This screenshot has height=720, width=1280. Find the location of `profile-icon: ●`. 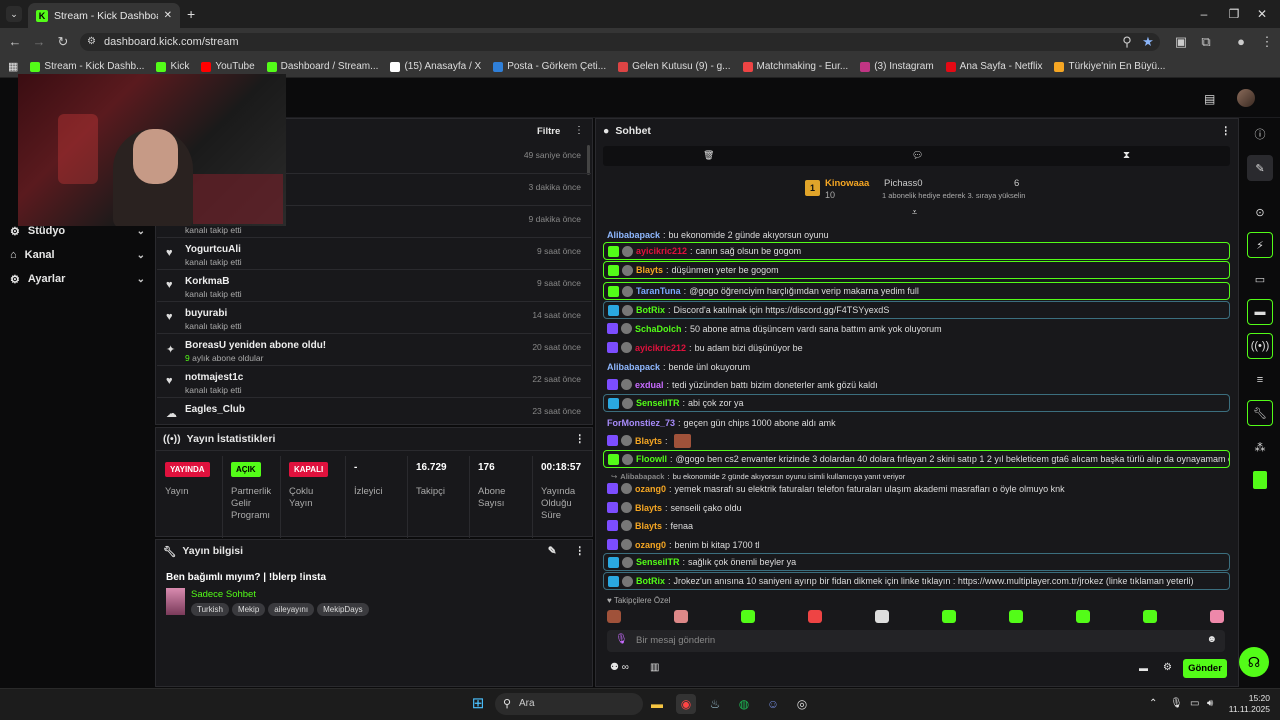

profile-icon: ● is located at coordinates (1241, 42).